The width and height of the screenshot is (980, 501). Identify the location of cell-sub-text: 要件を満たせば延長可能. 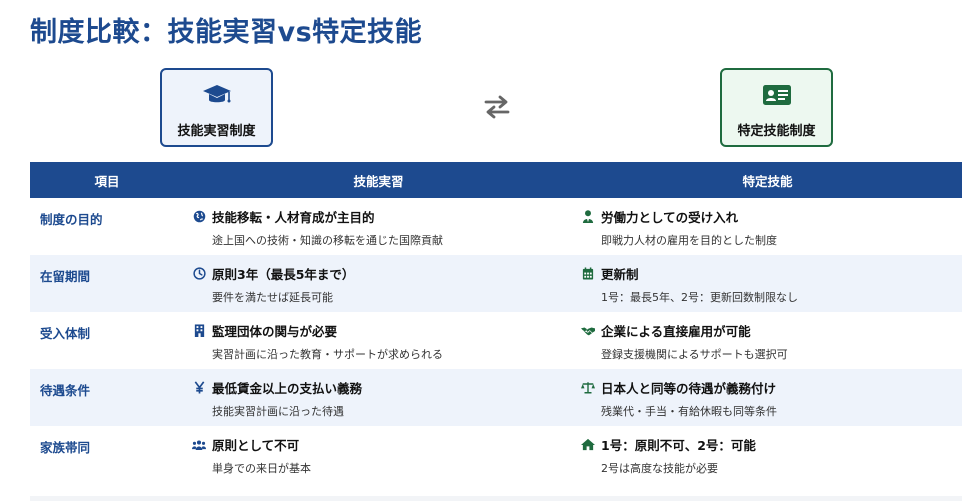
(272, 297).